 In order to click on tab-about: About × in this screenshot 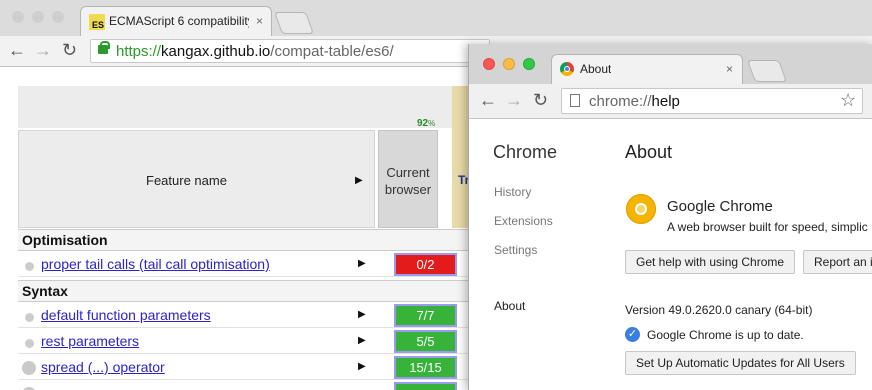, I will do `click(647, 69)`.